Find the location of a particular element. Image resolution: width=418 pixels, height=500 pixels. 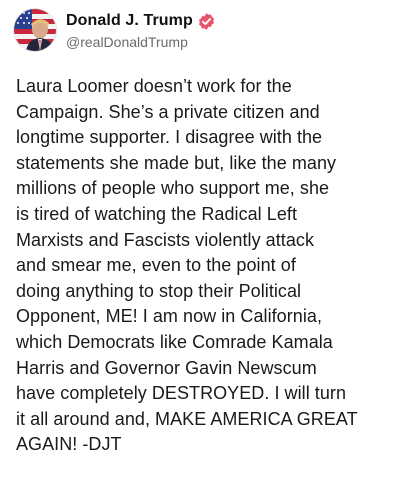

avatar is located at coordinates (35, 30).